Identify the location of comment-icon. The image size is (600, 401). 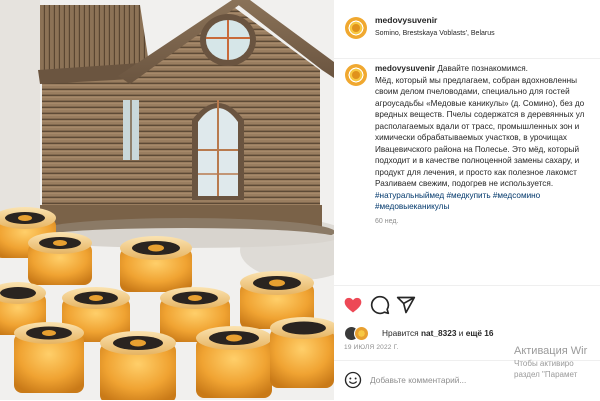
(380, 305).